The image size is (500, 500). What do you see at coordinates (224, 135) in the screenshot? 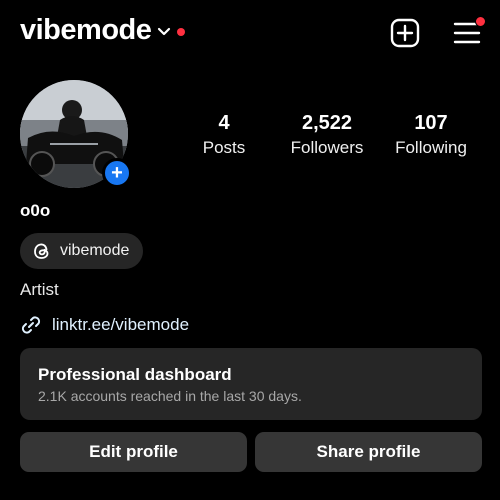
I see `posts-count: 4 Posts` at bounding box center [224, 135].